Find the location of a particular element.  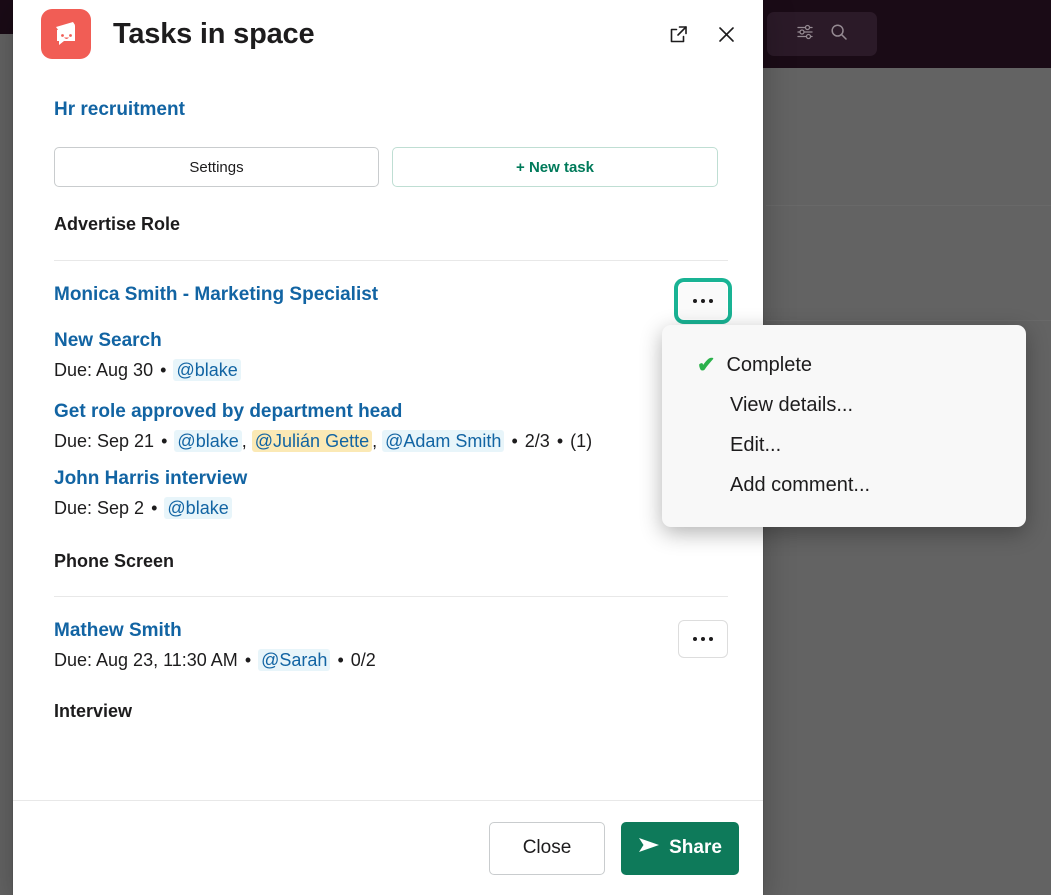

share-button: Share is located at coordinates (680, 848).